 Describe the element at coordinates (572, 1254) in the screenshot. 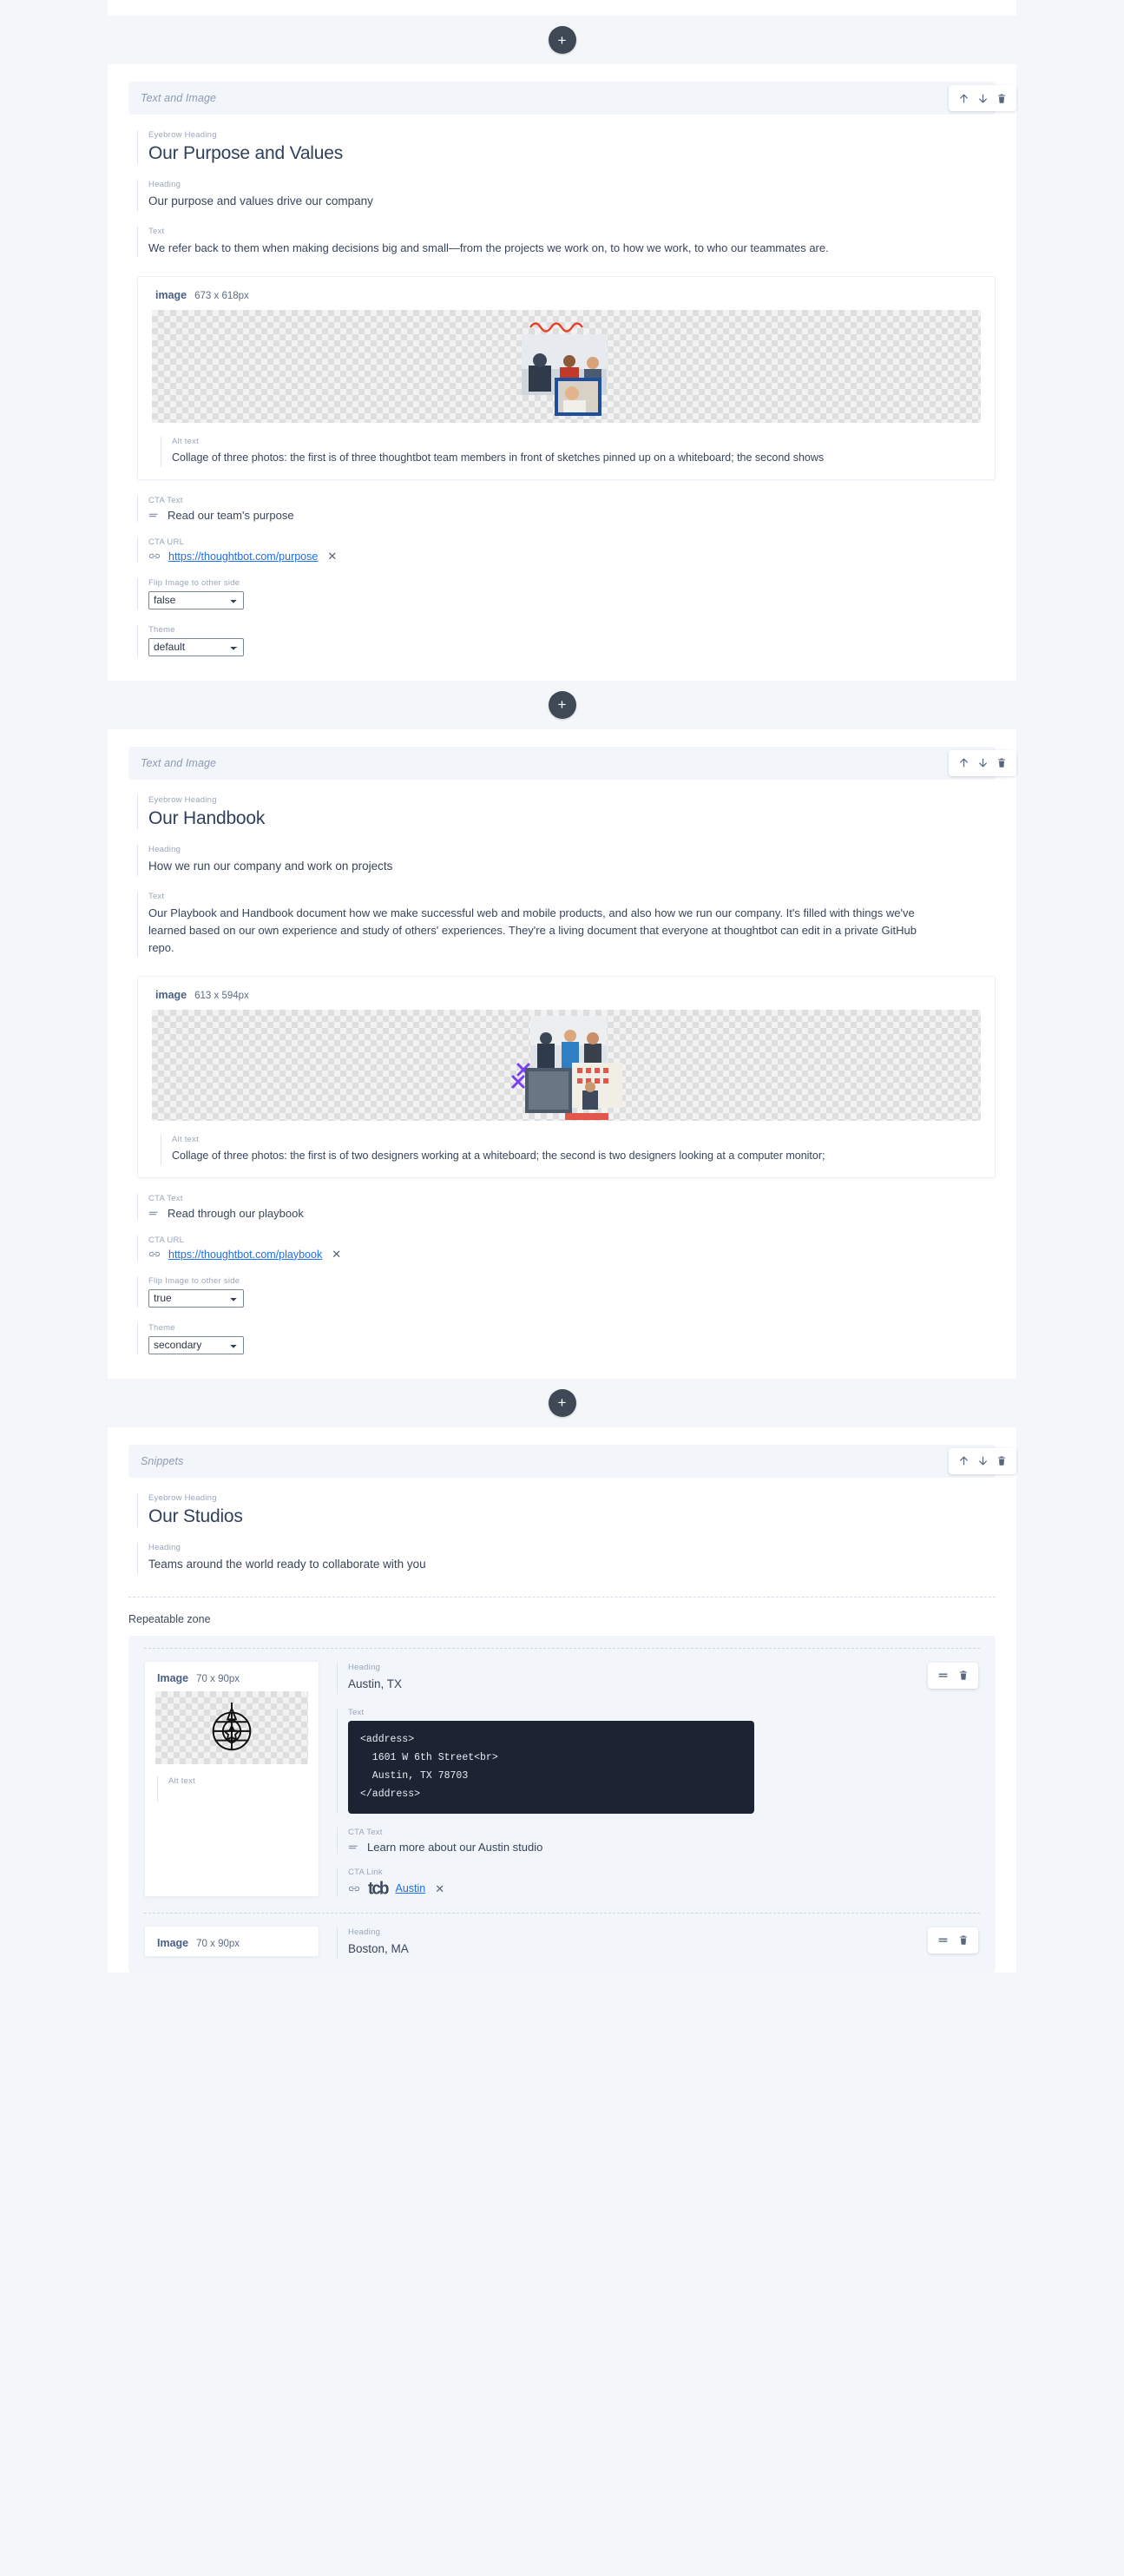

I see `cta-url-row: https://thoughtbot.com/playbook ✕` at that location.